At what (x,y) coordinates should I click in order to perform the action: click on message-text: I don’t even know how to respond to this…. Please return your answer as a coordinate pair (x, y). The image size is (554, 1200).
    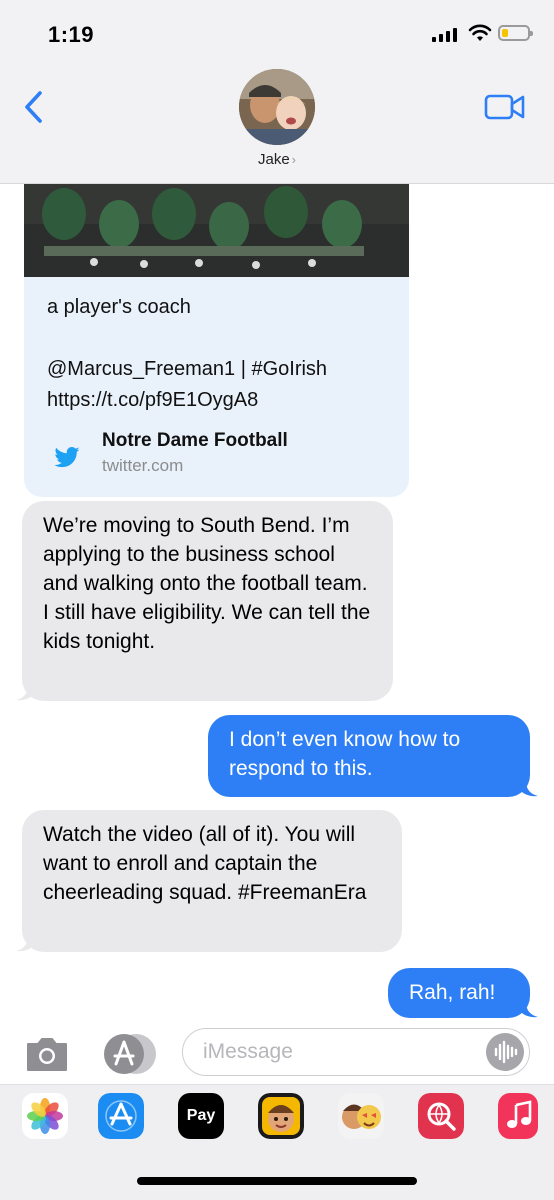
    Looking at the image, I should click on (345, 754).